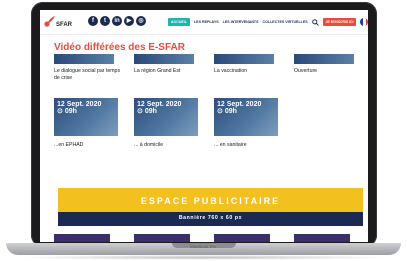 This screenshot has height=261, width=407. What do you see at coordinates (203, 246) in the screenshot?
I see `device-label: MacBook Pro` at bounding box center [203, 246].